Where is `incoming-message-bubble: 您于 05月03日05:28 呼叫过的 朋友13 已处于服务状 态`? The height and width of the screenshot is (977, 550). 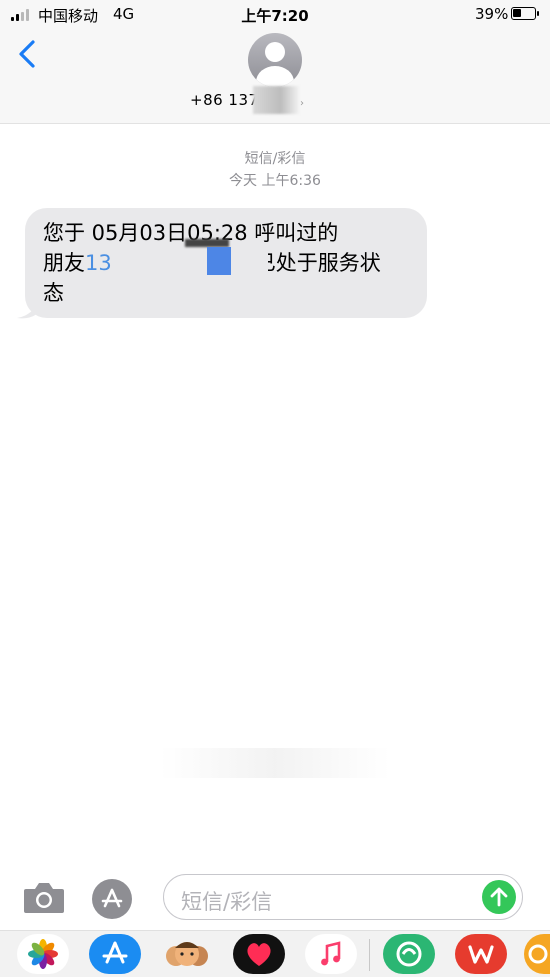
incoming-message-bubble: 您于 05月03日05:28 呼叫过的 朋友13 已处于服务状 态 is located at coordinates (226, 263).